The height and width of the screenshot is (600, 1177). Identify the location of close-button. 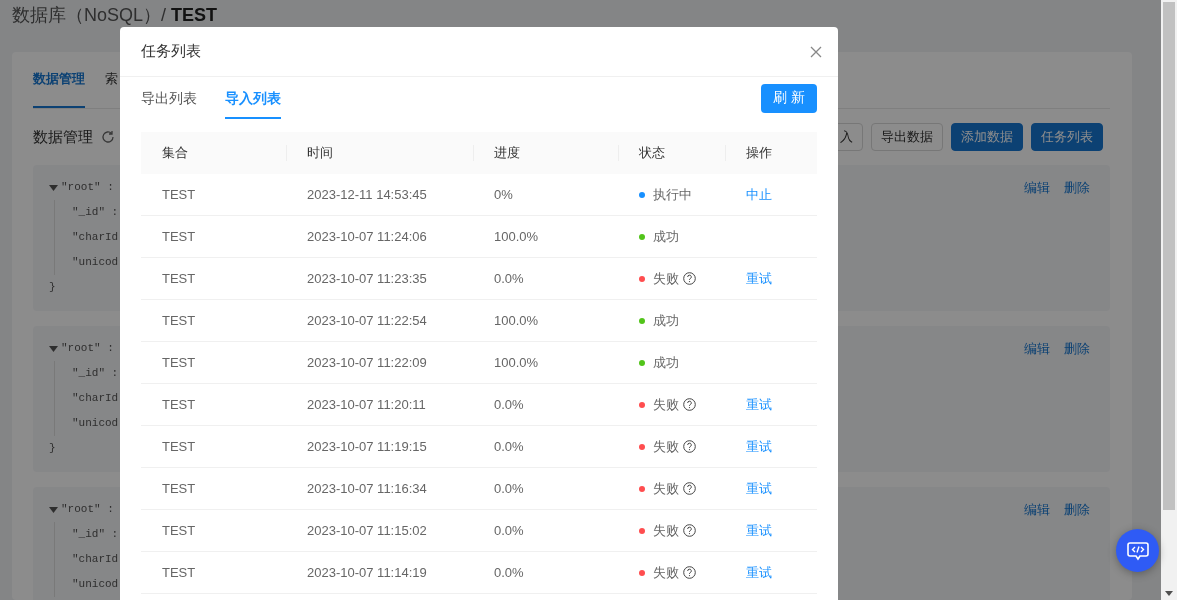
(816, 51).